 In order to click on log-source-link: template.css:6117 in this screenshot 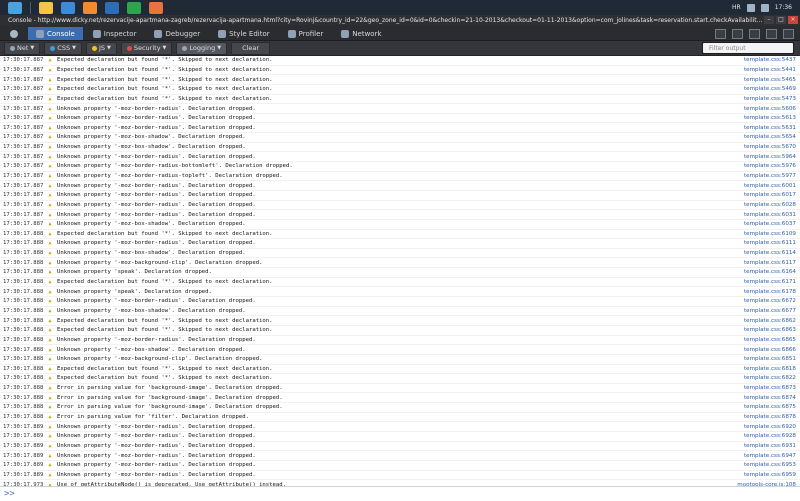, I will do `click(763, 263)`.